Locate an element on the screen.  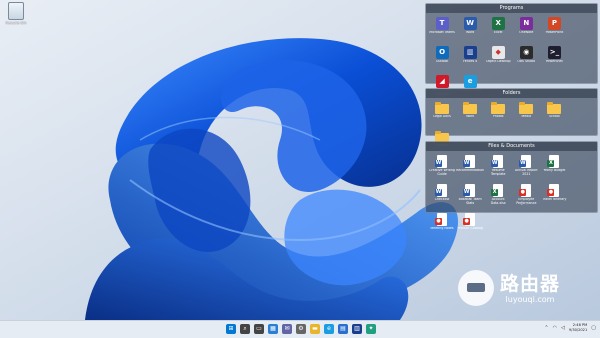
recycle-bin-label: Recycle Bin is located at coordinates (16, 23).